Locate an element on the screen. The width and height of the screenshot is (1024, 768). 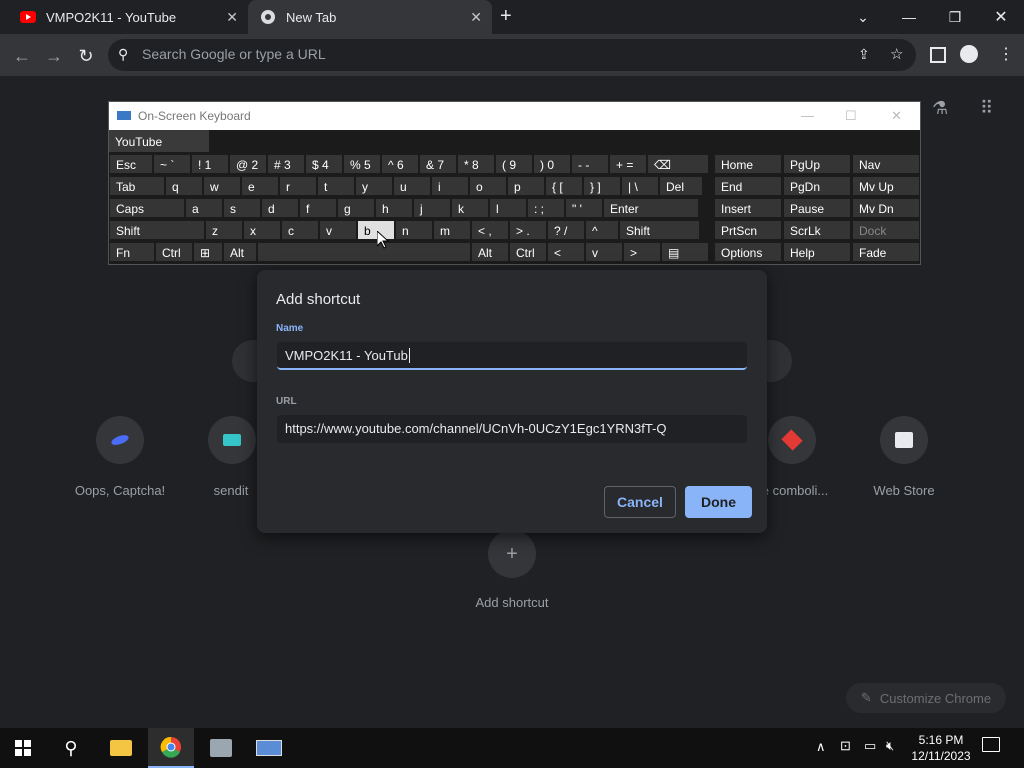
osk-key: Ctrl is located at coordinates (528, 252).